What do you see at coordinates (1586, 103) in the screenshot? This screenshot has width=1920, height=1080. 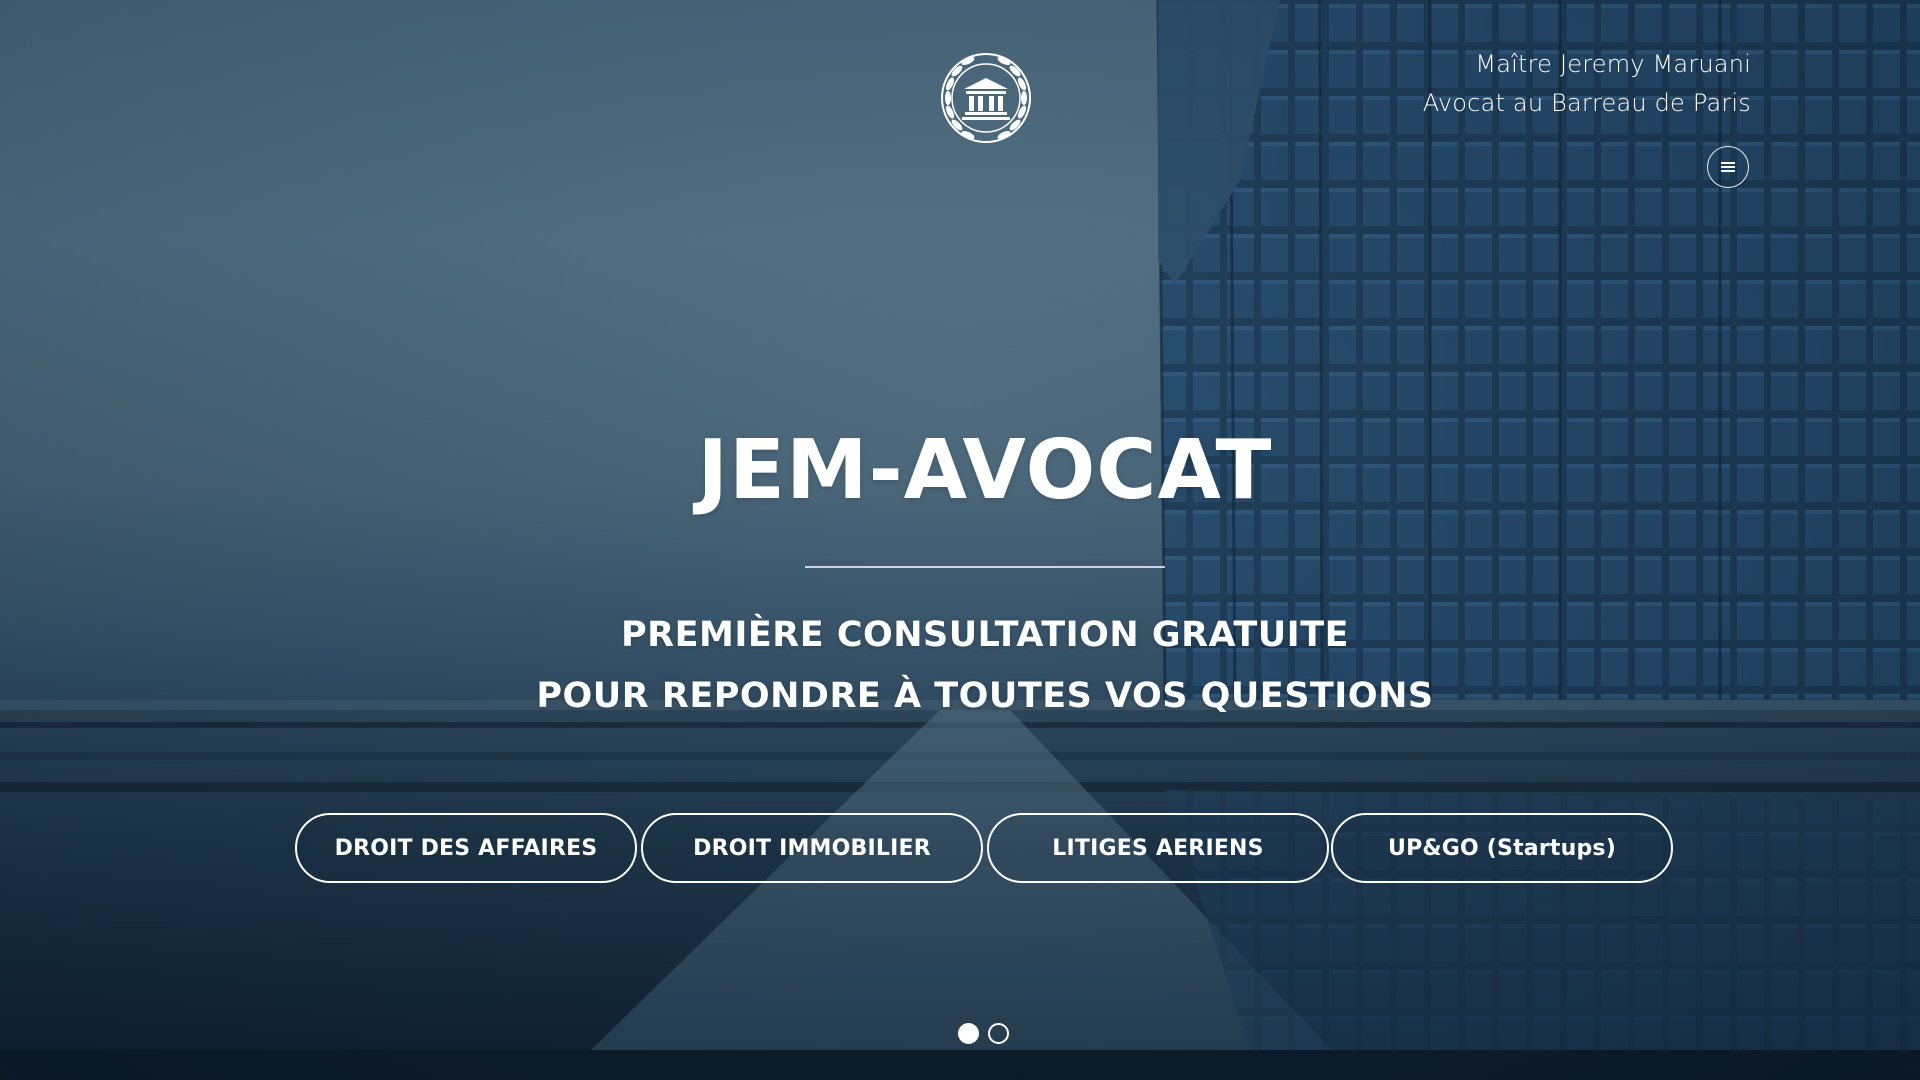 I see `lawyer-title: Avocat au Barreau de Paris` at bounding box center [1586, 103].